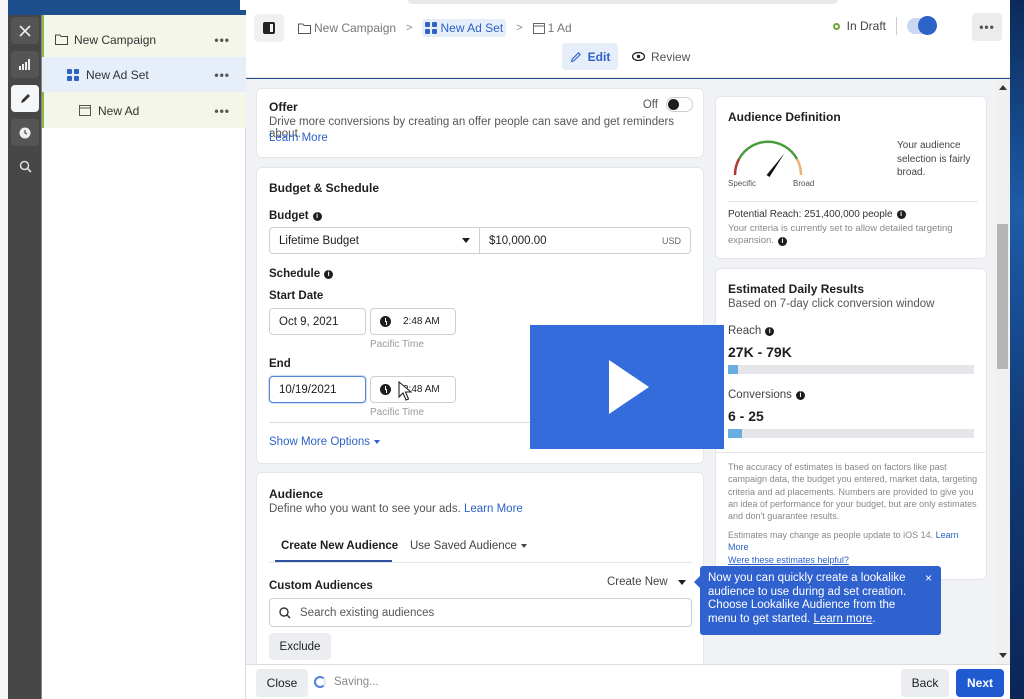 This screenshot has width=1024, height=699. What do you see at coordinates (413, 389) in the screenshot?
I see `end-time-input: 2:48 AM` at bounding box center [413, 389].